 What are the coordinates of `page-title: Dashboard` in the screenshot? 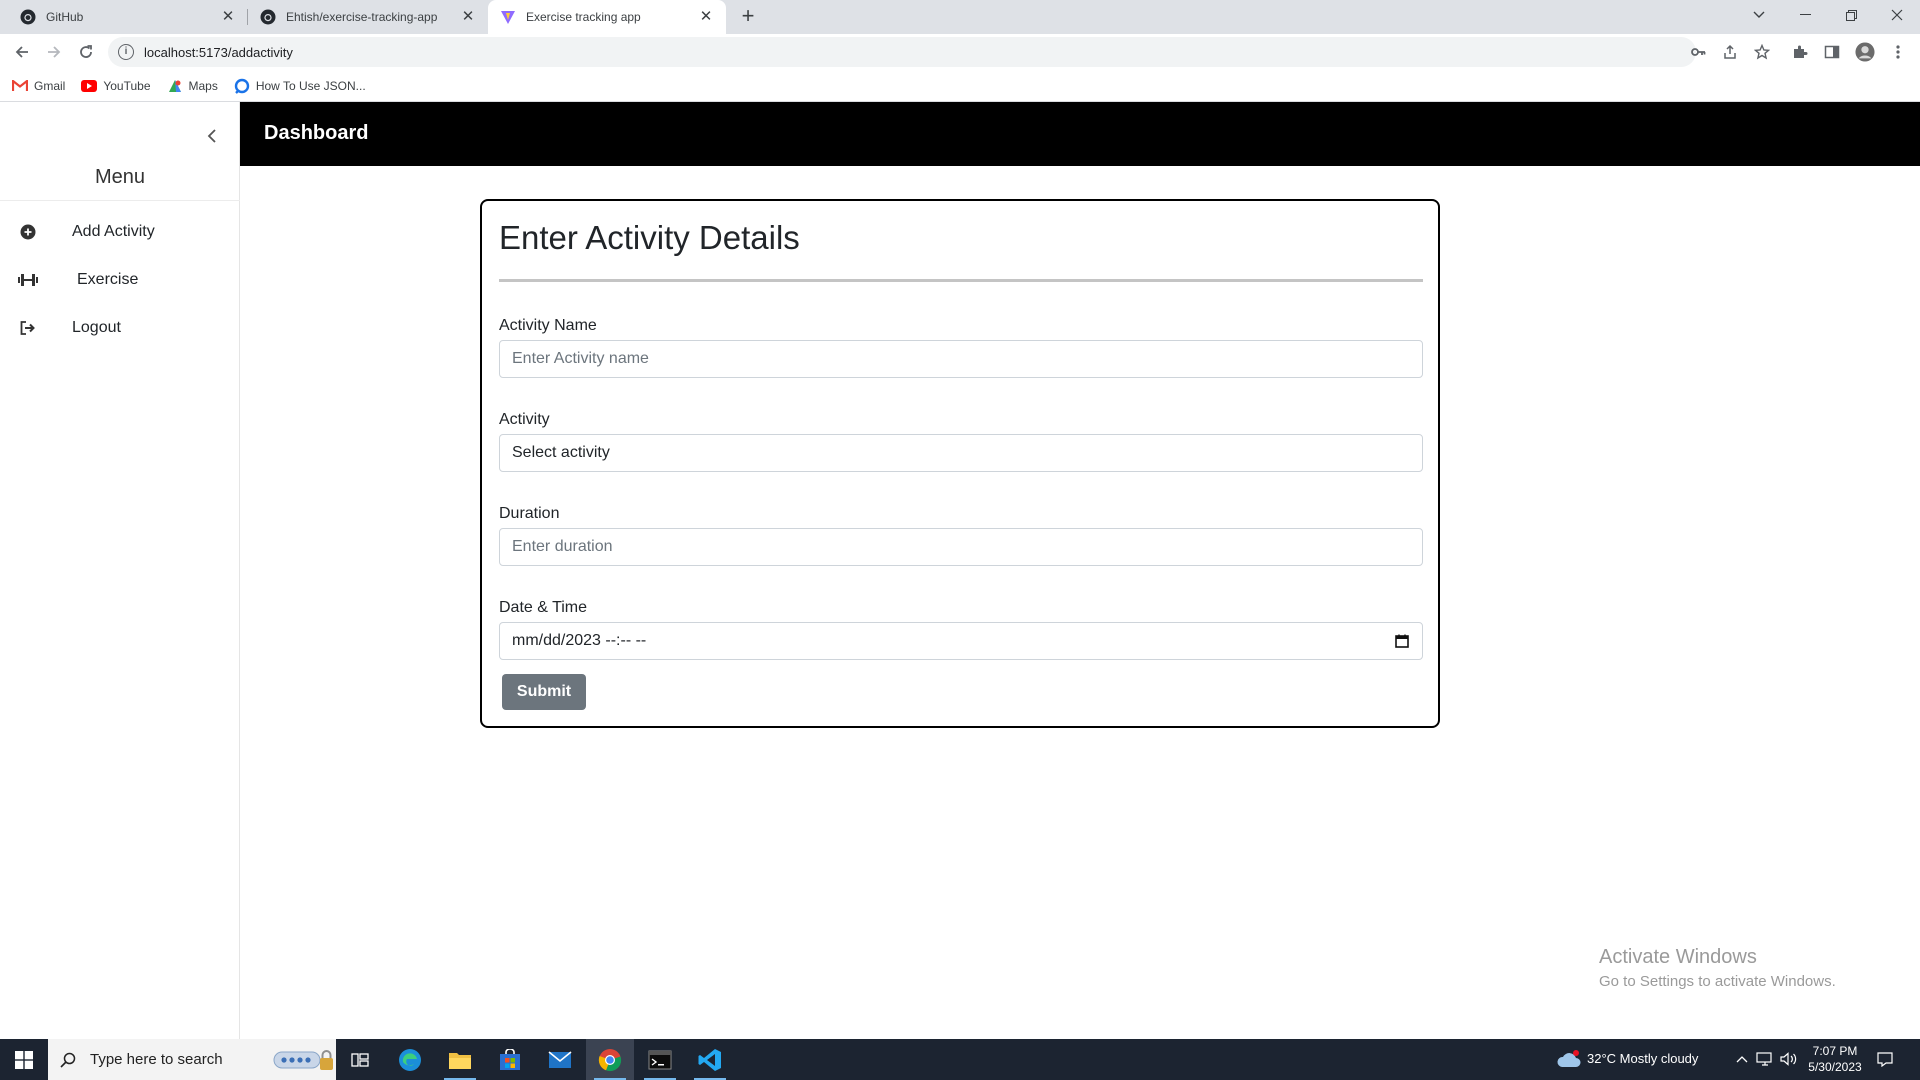 It's located at (316, 133).